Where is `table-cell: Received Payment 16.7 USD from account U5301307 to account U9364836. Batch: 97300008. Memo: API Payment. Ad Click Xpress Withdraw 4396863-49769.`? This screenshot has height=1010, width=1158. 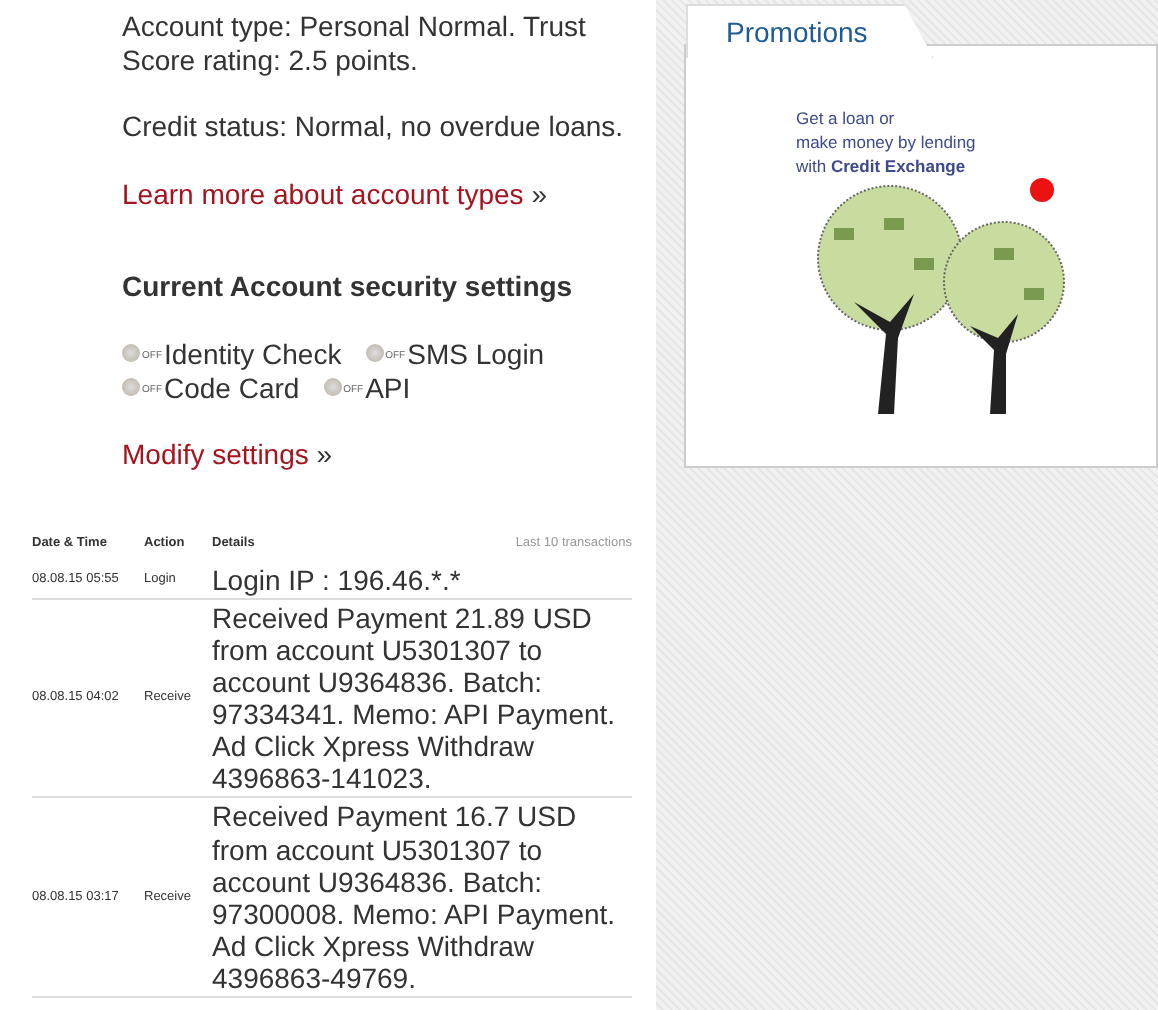
table-cell: Received Payment 16.7 USD from account U5301307 to account U9364836. Batch: 97300008. Memo: API Payment. Ad Click Xpress Withdraw 4396863-49769. is located at coordinates (422, 897).